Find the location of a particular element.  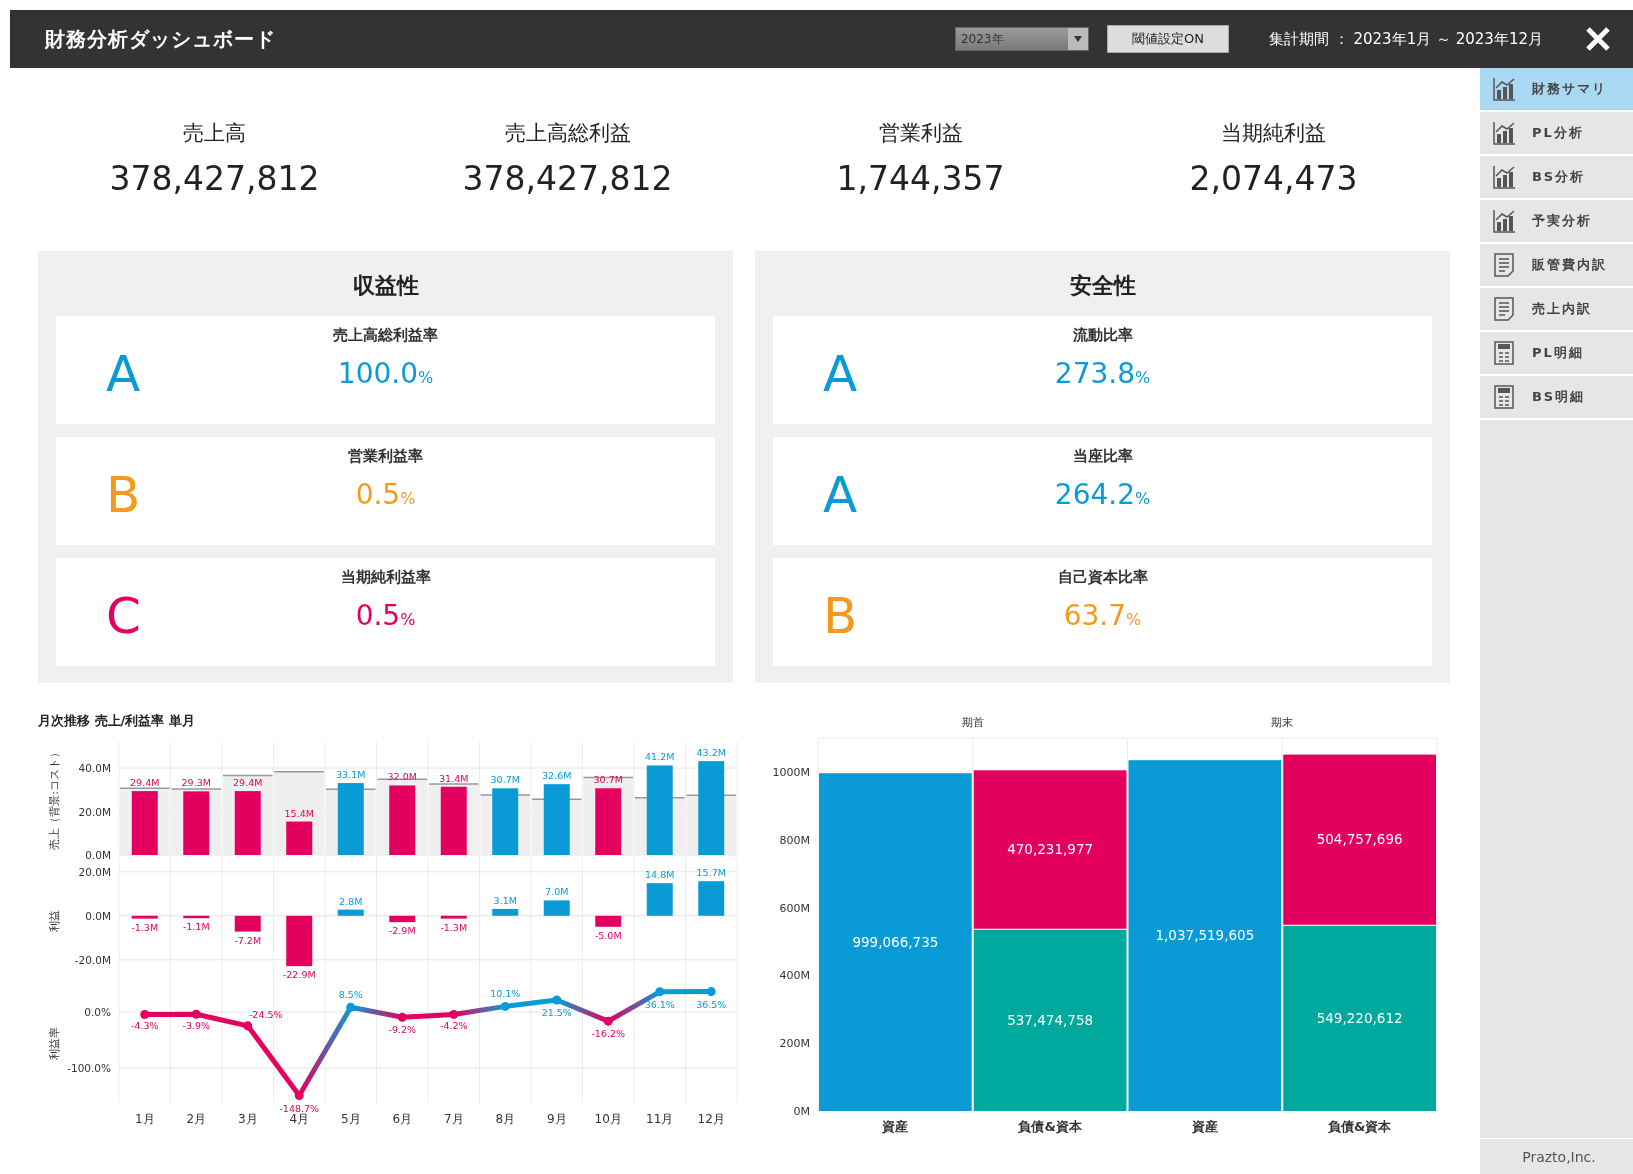

axis-title: 利益 is located at coordinates (54, 920).